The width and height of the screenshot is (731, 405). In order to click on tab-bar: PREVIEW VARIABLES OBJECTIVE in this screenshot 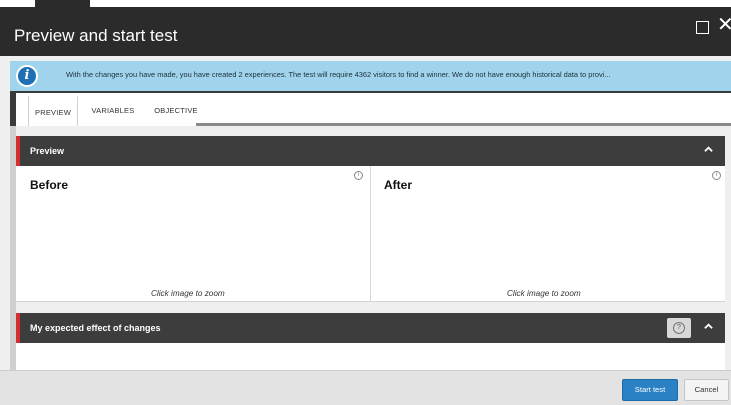, I will do `click(370, 108)`.